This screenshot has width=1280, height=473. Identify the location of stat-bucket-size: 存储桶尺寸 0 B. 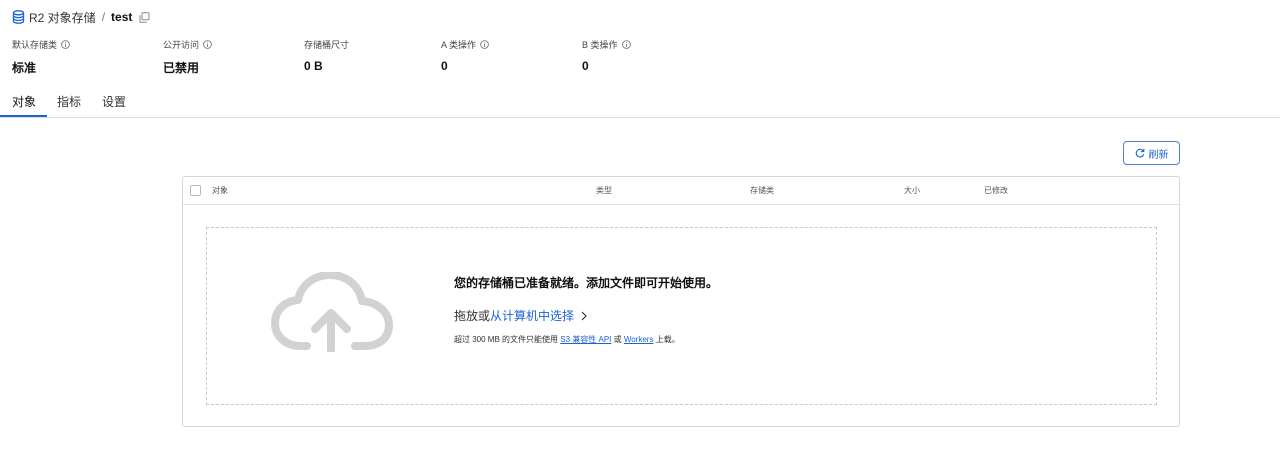
(374, 56).